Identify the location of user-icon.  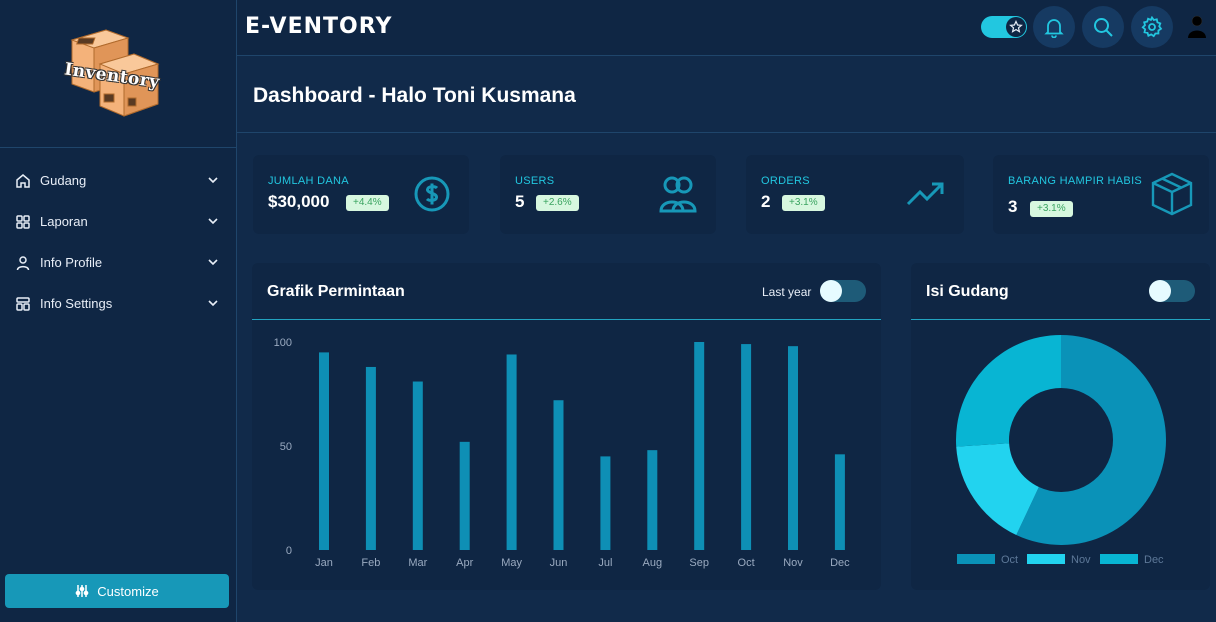
(23, 263).